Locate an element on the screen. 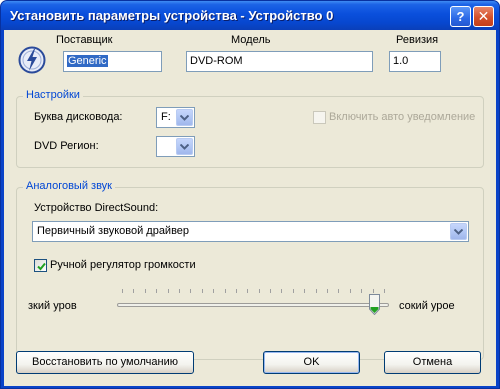 The width and height of the screenshot is (500, 389). dvd-region-label: DVD Регион: is located at coordinates (66, 146).